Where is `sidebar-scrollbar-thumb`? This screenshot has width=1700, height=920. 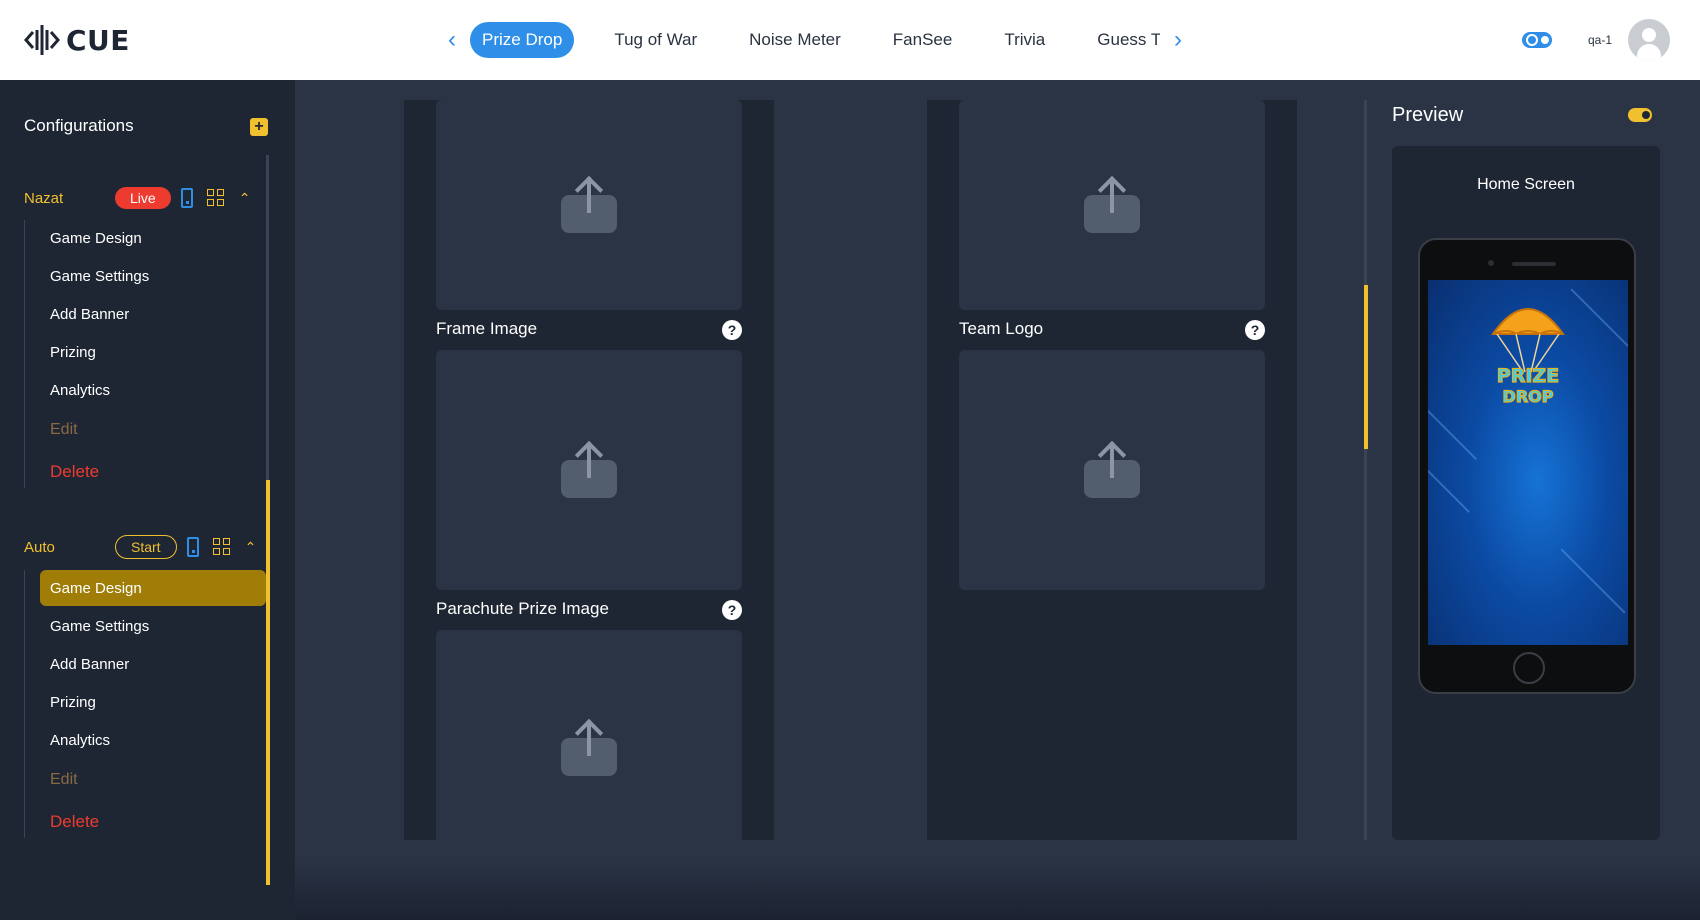
sidebar-scrollbar-thumb is located at coordinates (268, 682).